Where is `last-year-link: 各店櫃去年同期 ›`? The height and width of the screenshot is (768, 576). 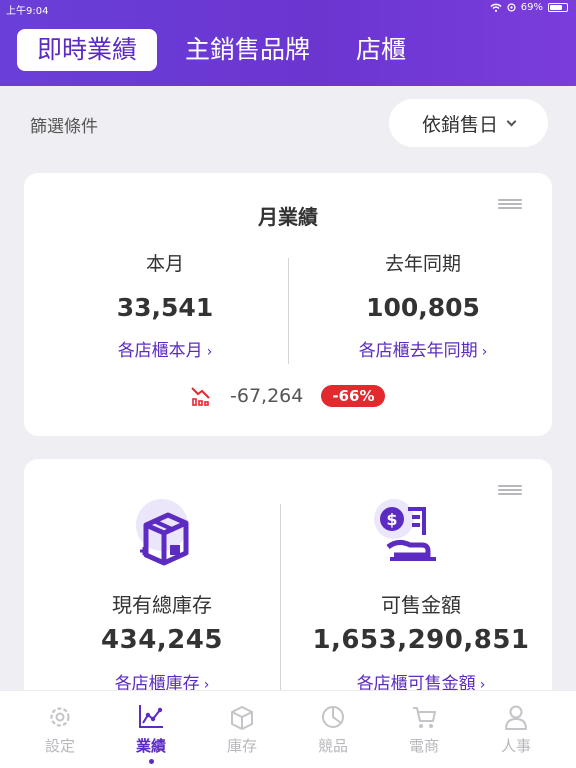
last-year-link: 各店櫃去年同期 › is located at coordinates (423, 348).